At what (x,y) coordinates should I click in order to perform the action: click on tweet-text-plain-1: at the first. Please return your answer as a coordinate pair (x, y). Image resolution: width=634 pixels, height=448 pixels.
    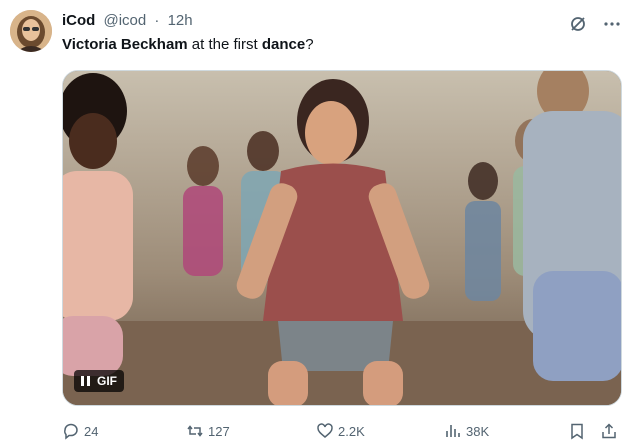
    Looking at the image, I should click on (224, 44).